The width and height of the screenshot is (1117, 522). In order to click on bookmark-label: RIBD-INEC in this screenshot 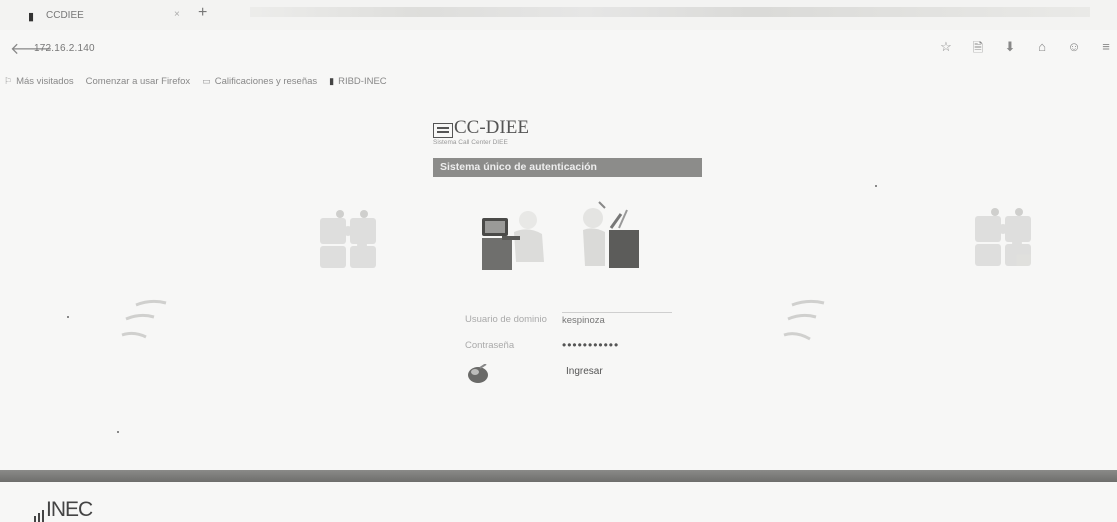, I will do `click(362, 81)`.